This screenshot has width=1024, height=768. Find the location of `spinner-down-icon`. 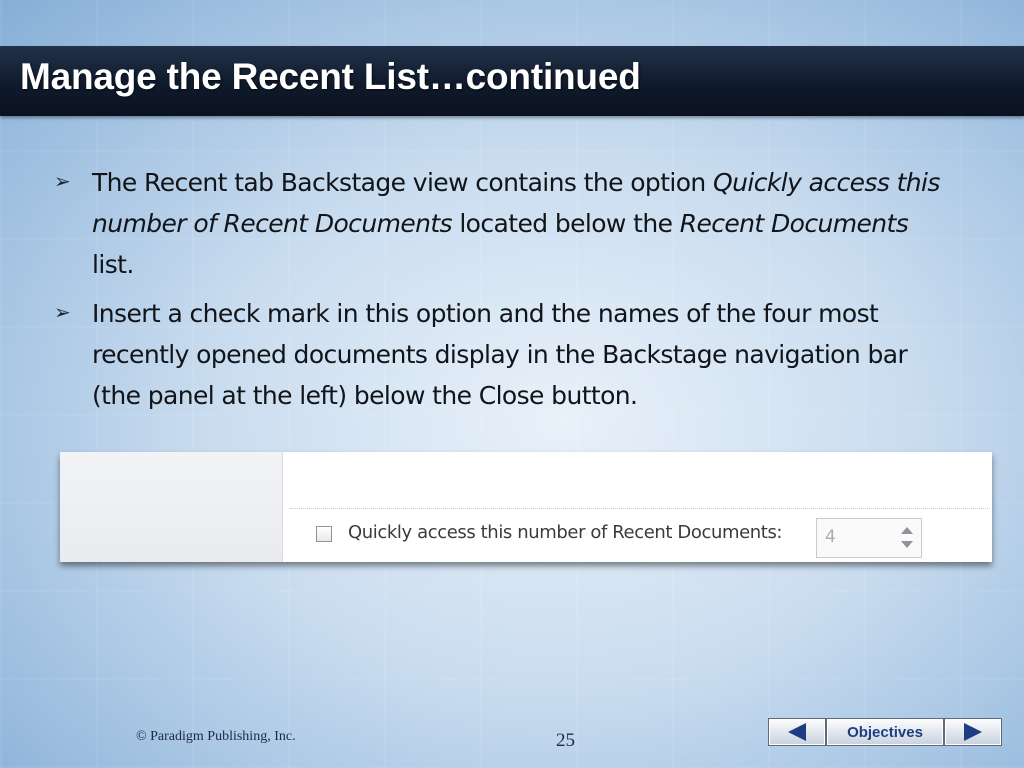

spinner-down-icon is located at coordinates (907, 544).